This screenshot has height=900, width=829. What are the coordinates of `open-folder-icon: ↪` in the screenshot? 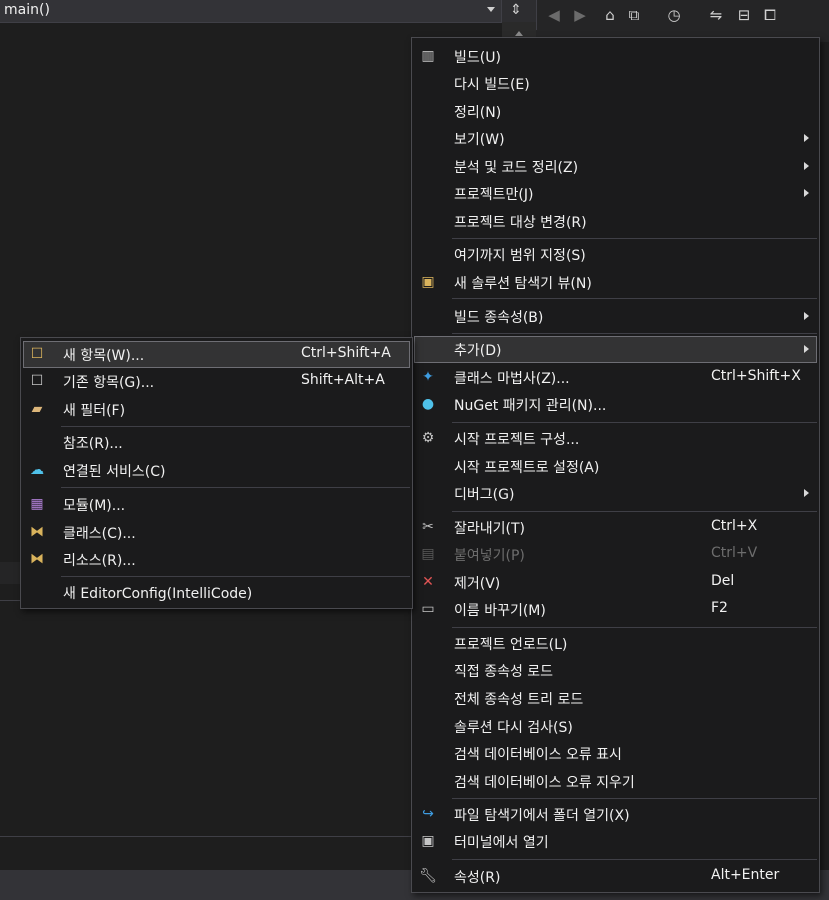 It's located at (428, 814).